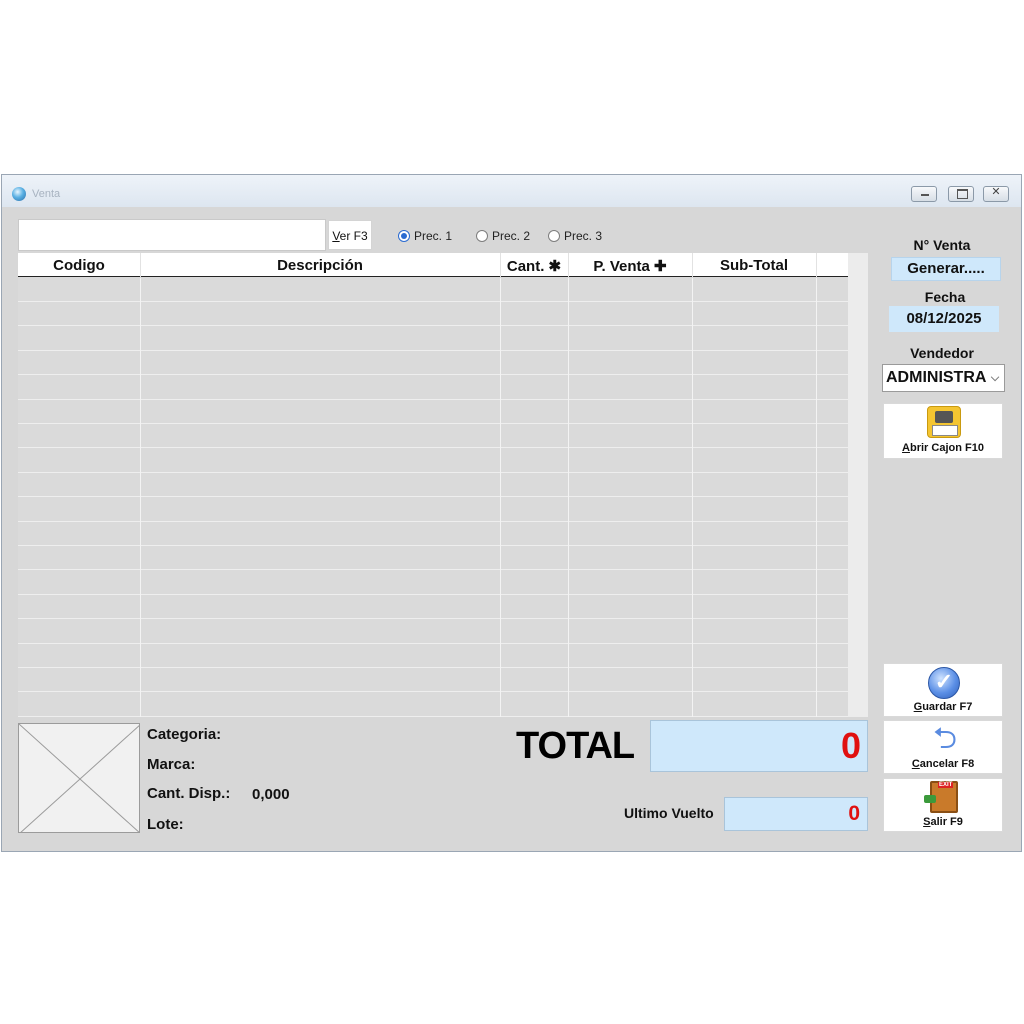  I want to click on column-codigo: Codigo, so click(79, 265).